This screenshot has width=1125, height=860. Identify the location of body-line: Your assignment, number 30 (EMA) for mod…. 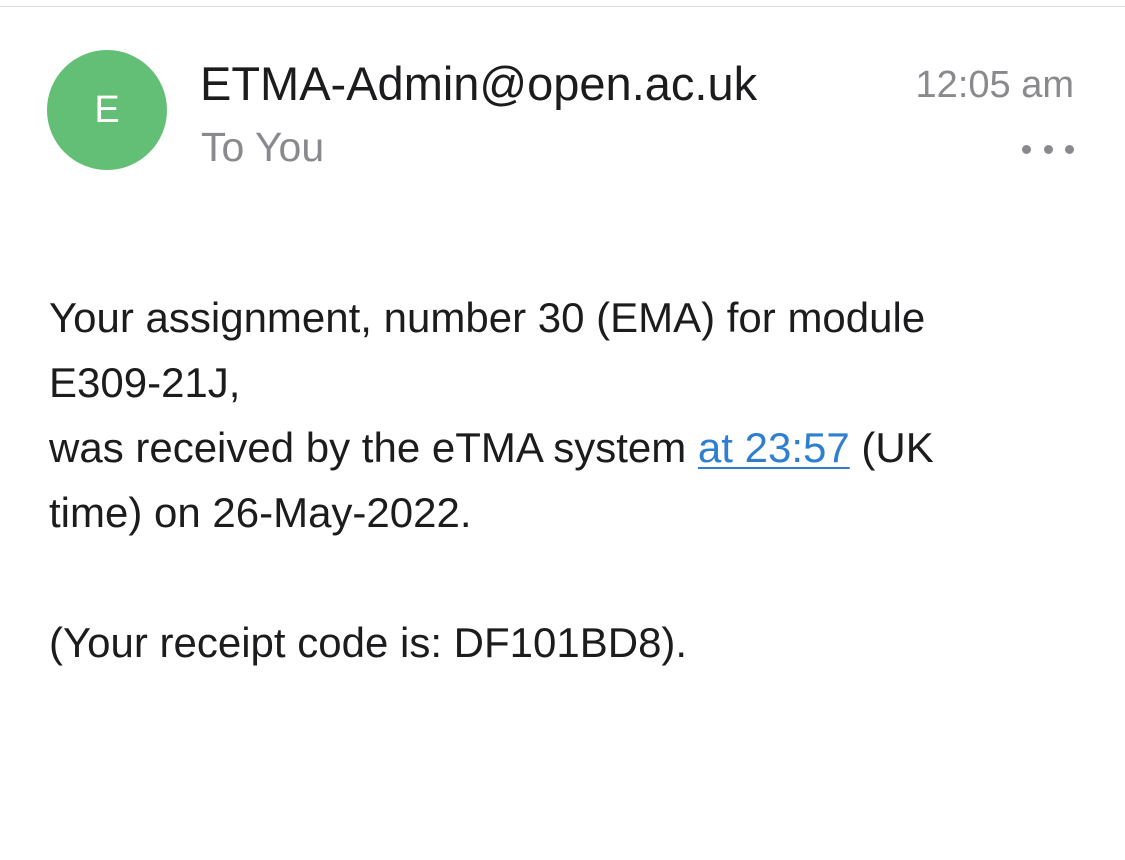
(487, 317).